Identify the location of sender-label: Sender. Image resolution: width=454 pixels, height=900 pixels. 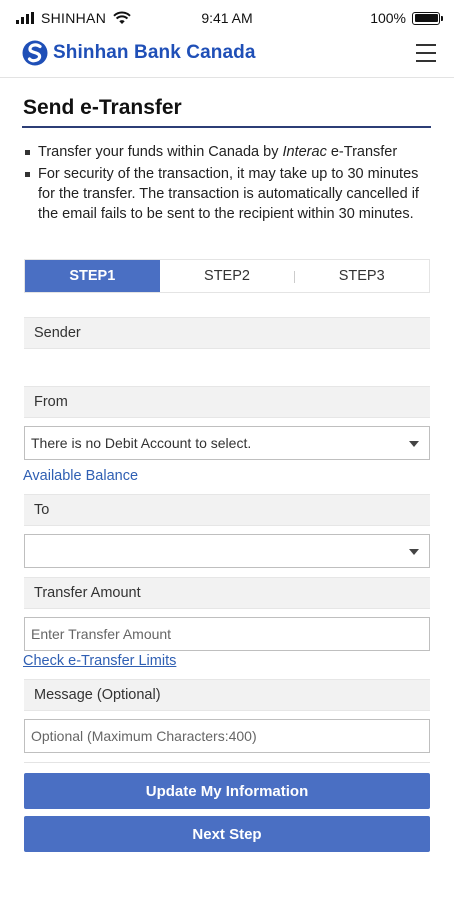
(227, 333).